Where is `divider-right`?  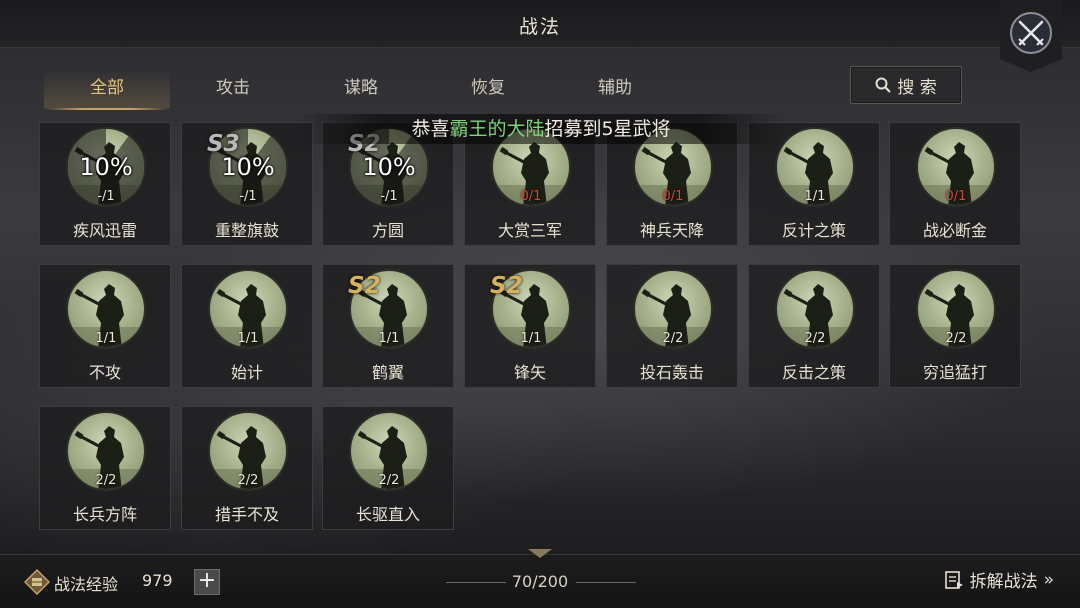
divider-right is located at coordinates (606, 582).